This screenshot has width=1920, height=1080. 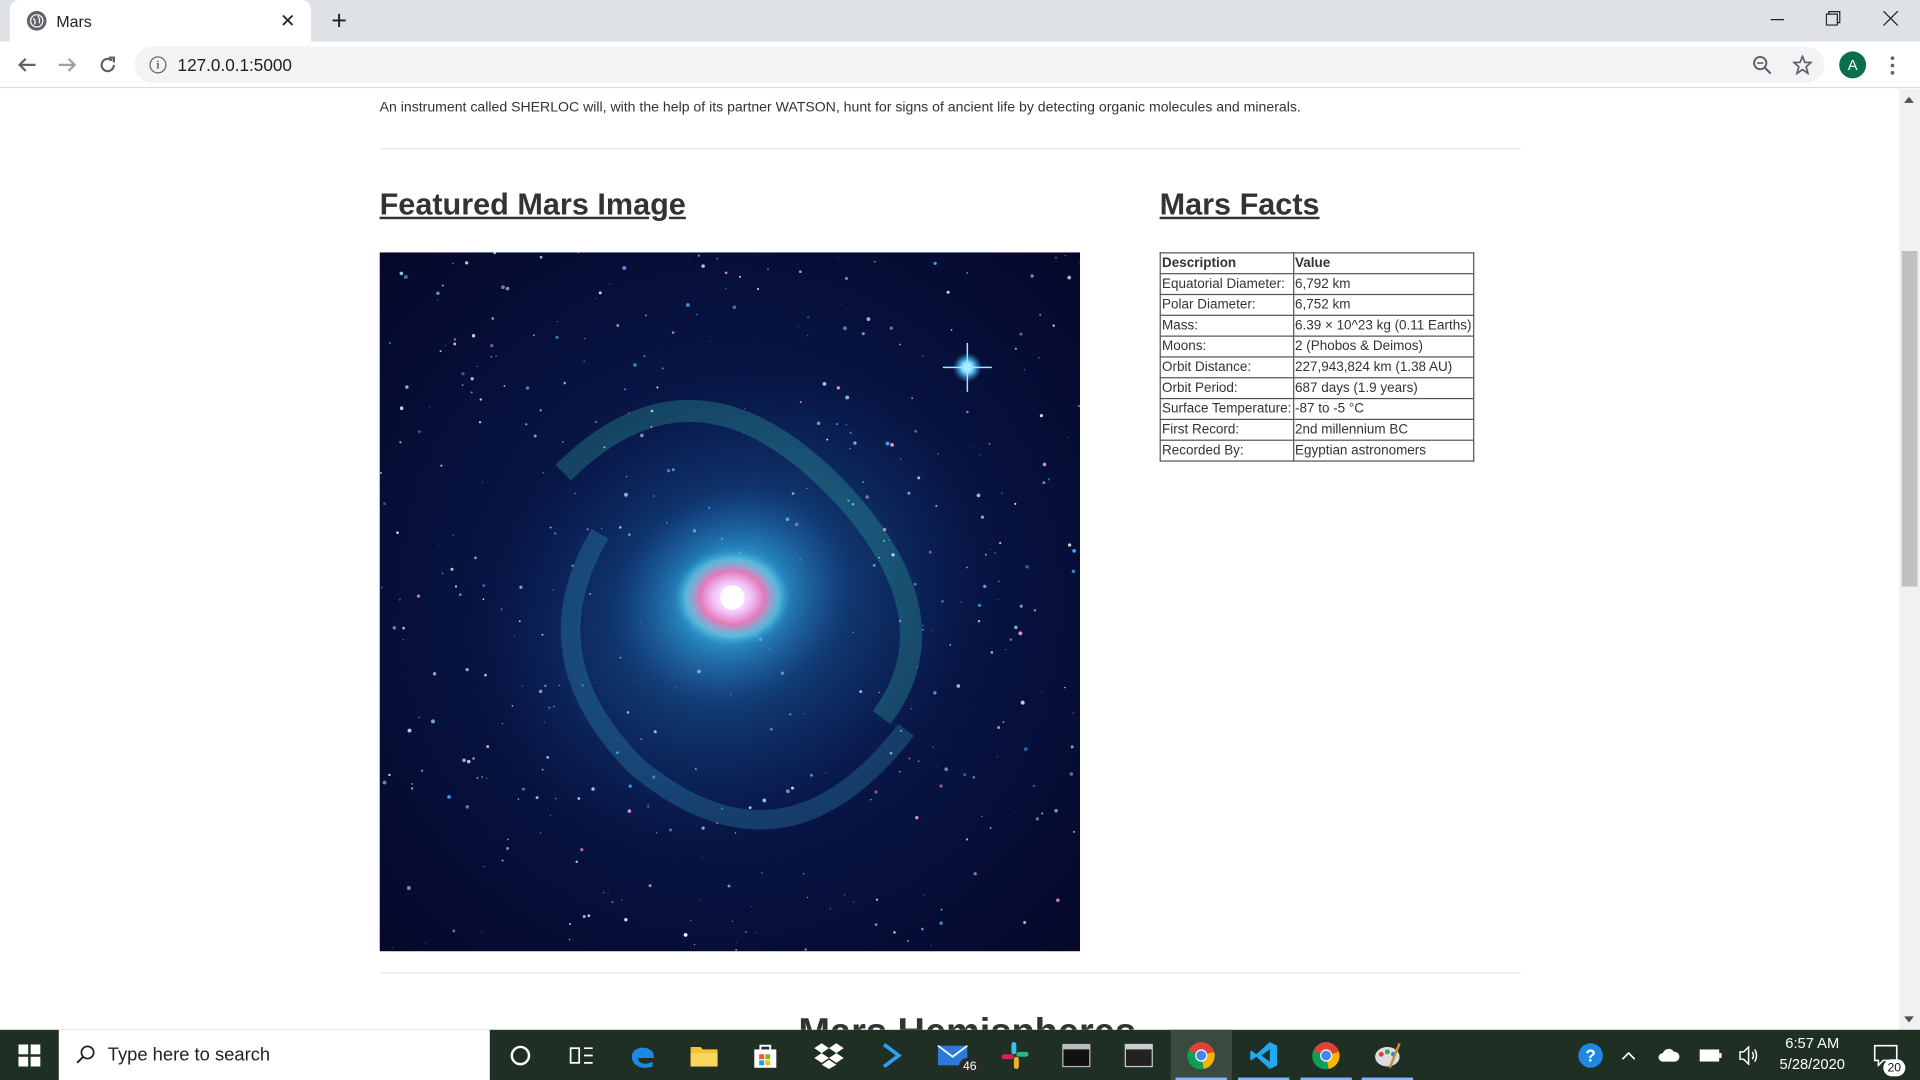 What do you see at coordinates (160, 21) in the screenshot?
I see `browser-tab: Mars ✕` at bounding box center [160, 21].